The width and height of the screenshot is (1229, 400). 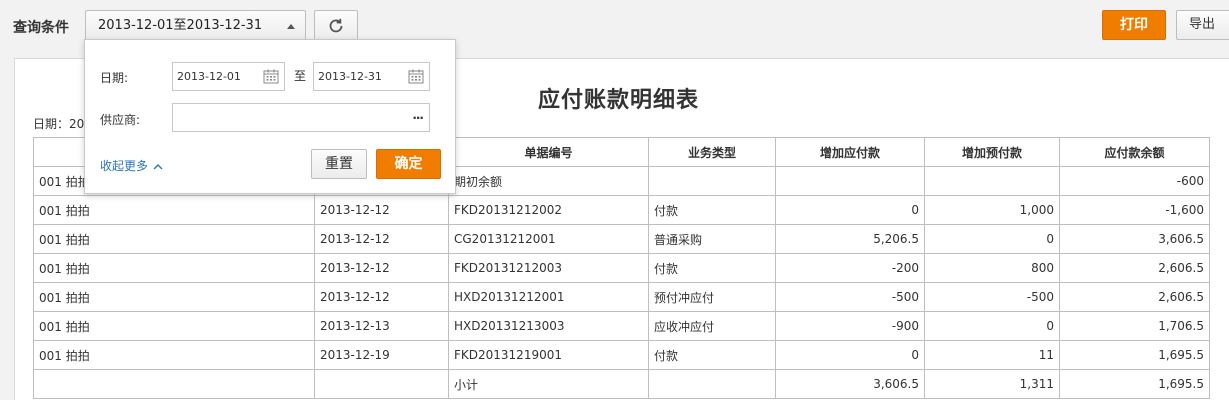 I want to click on column-header: 单据编号, so click(x=548, y=152).